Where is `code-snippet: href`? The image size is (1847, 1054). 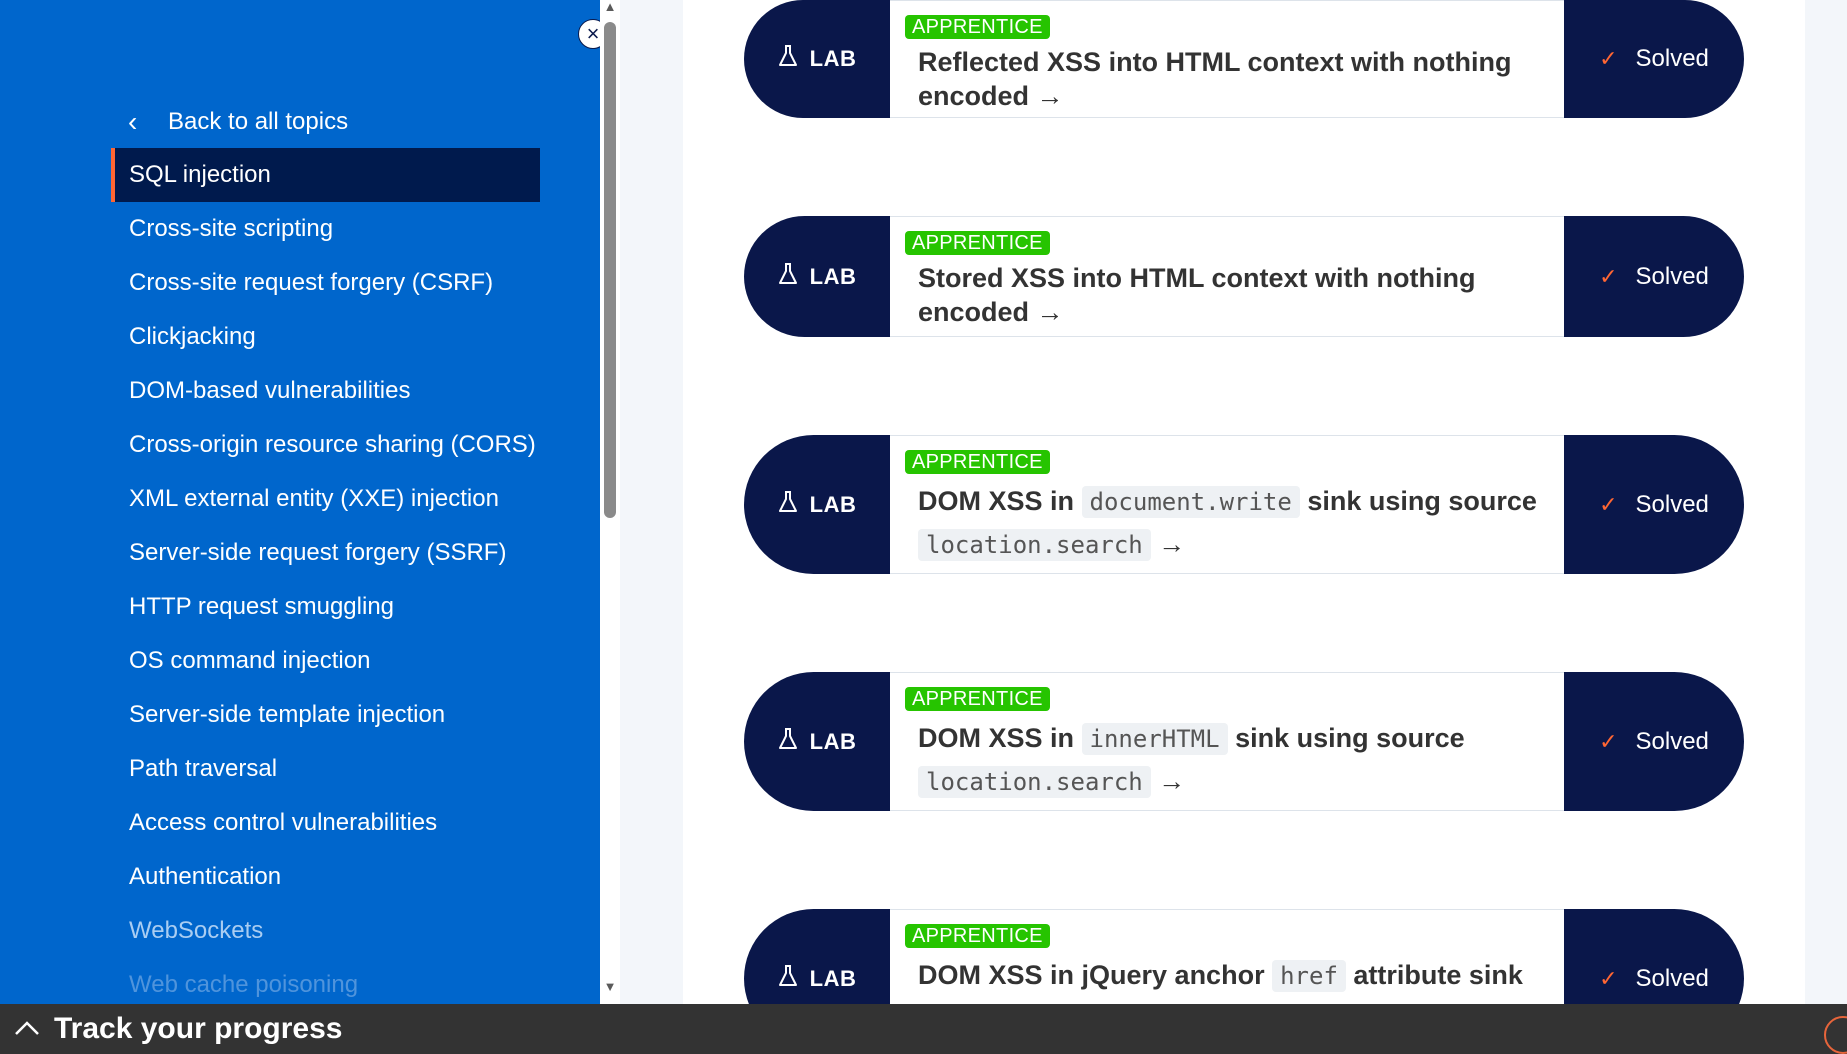 code-snippet: href is located at coordinates (1309, 976).